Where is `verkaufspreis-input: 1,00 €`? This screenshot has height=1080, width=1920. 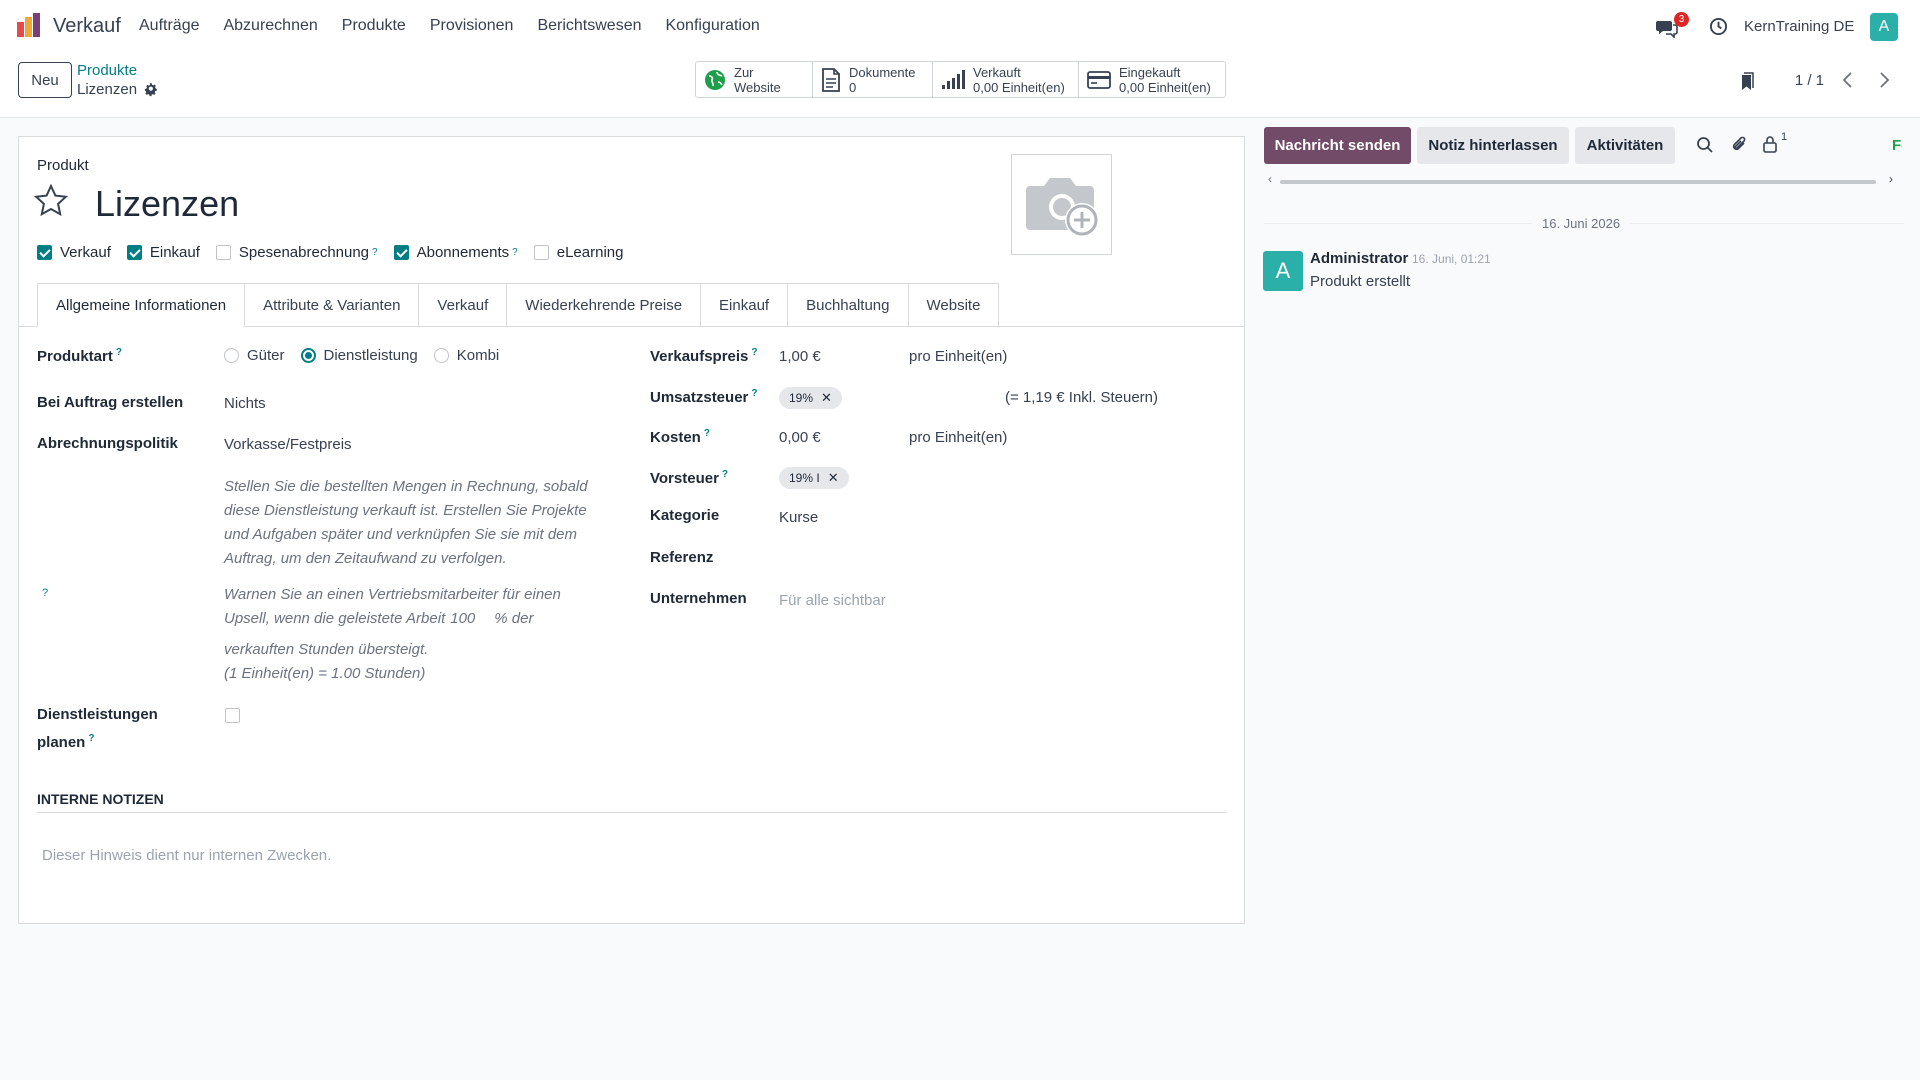 verkaufspreis-input: 1,00 € is located at coordinates (800, 356).